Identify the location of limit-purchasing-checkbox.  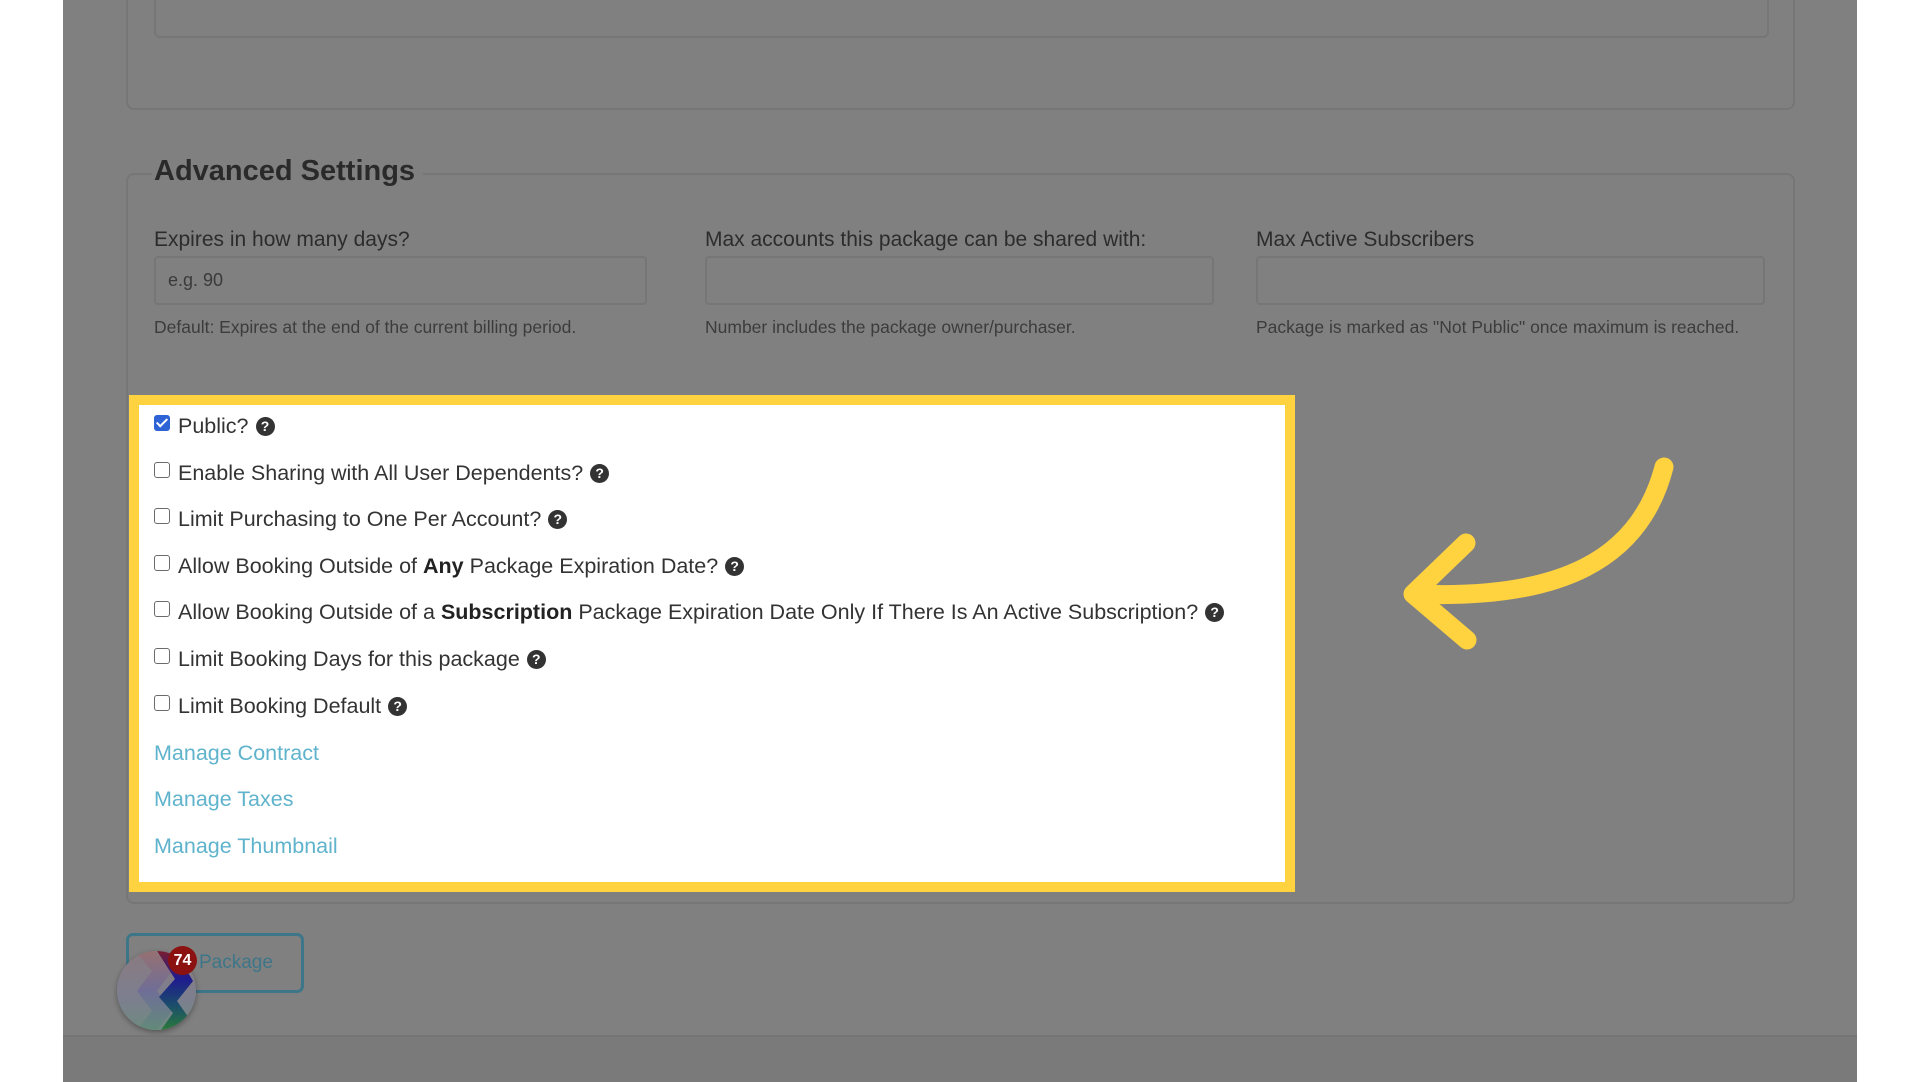
(162, 516).